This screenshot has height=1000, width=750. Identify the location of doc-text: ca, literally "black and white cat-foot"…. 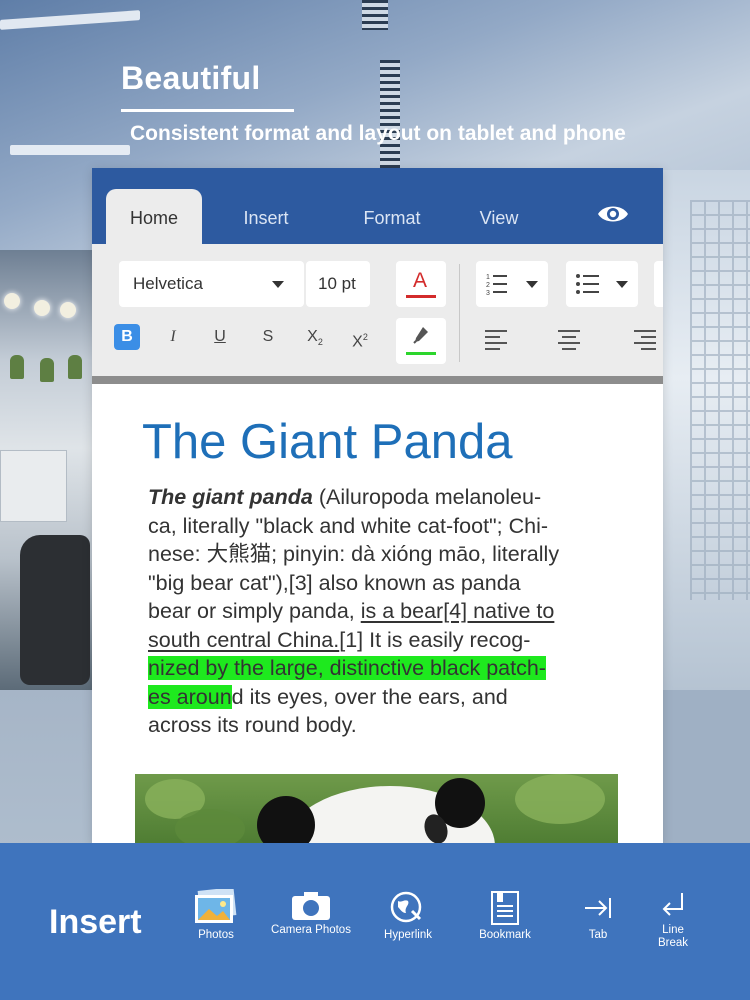
(348, 525).